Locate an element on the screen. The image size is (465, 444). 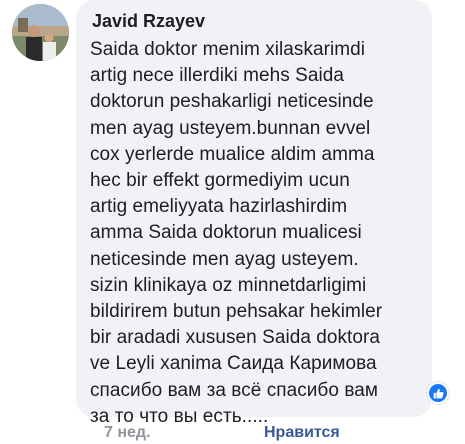
like-icon is located at coordinates (438, 393).